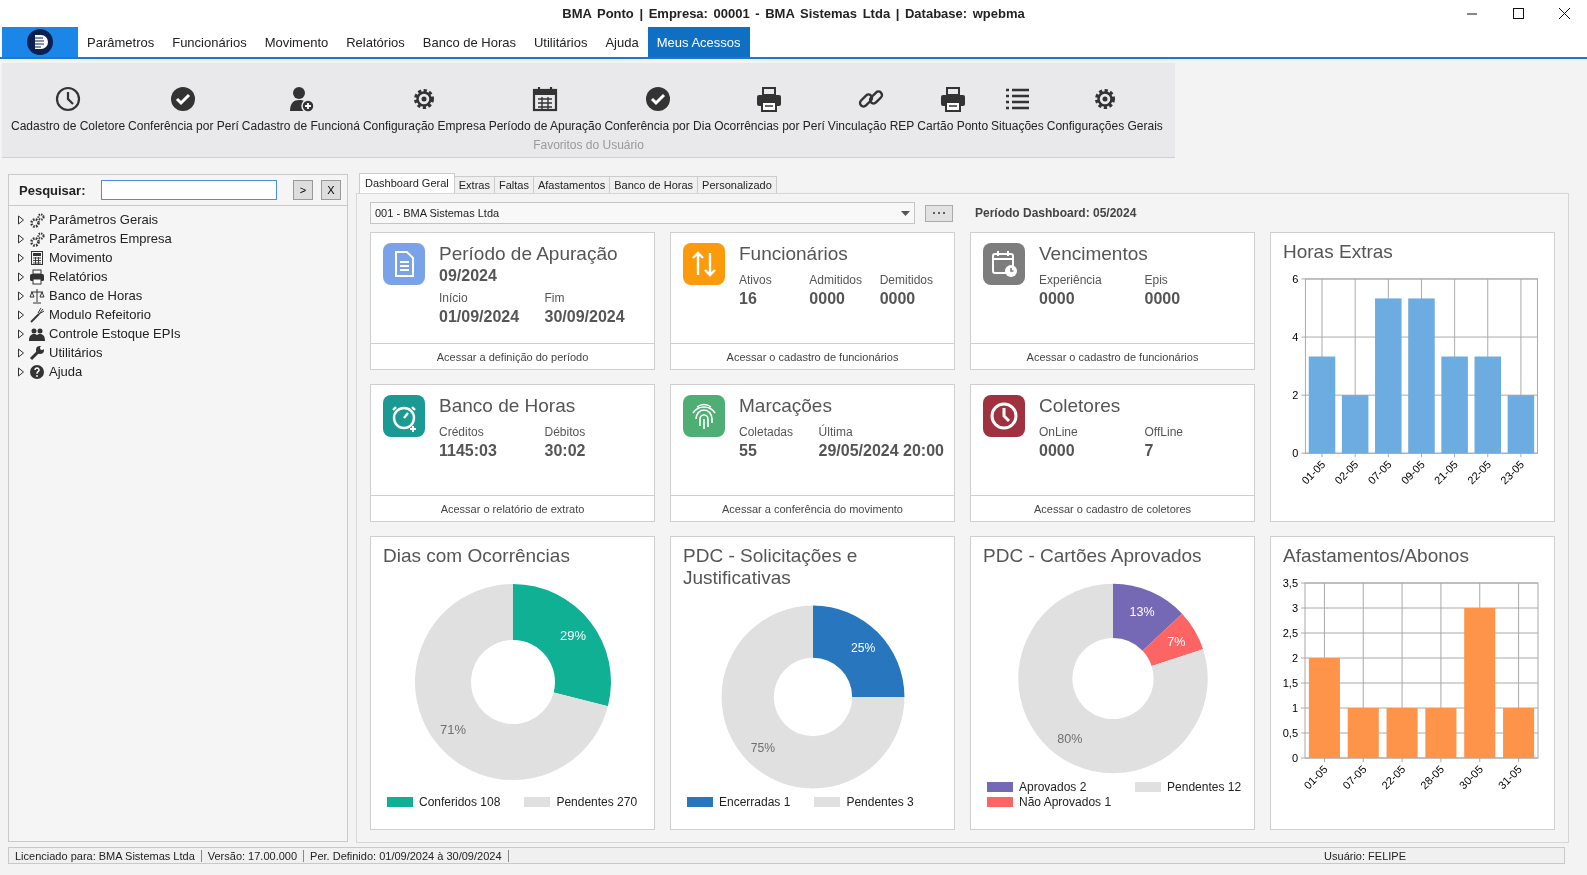  Describe the element at coordinates (296, 42) in the screenshot. I see `menu-item: Movimento` at that location.